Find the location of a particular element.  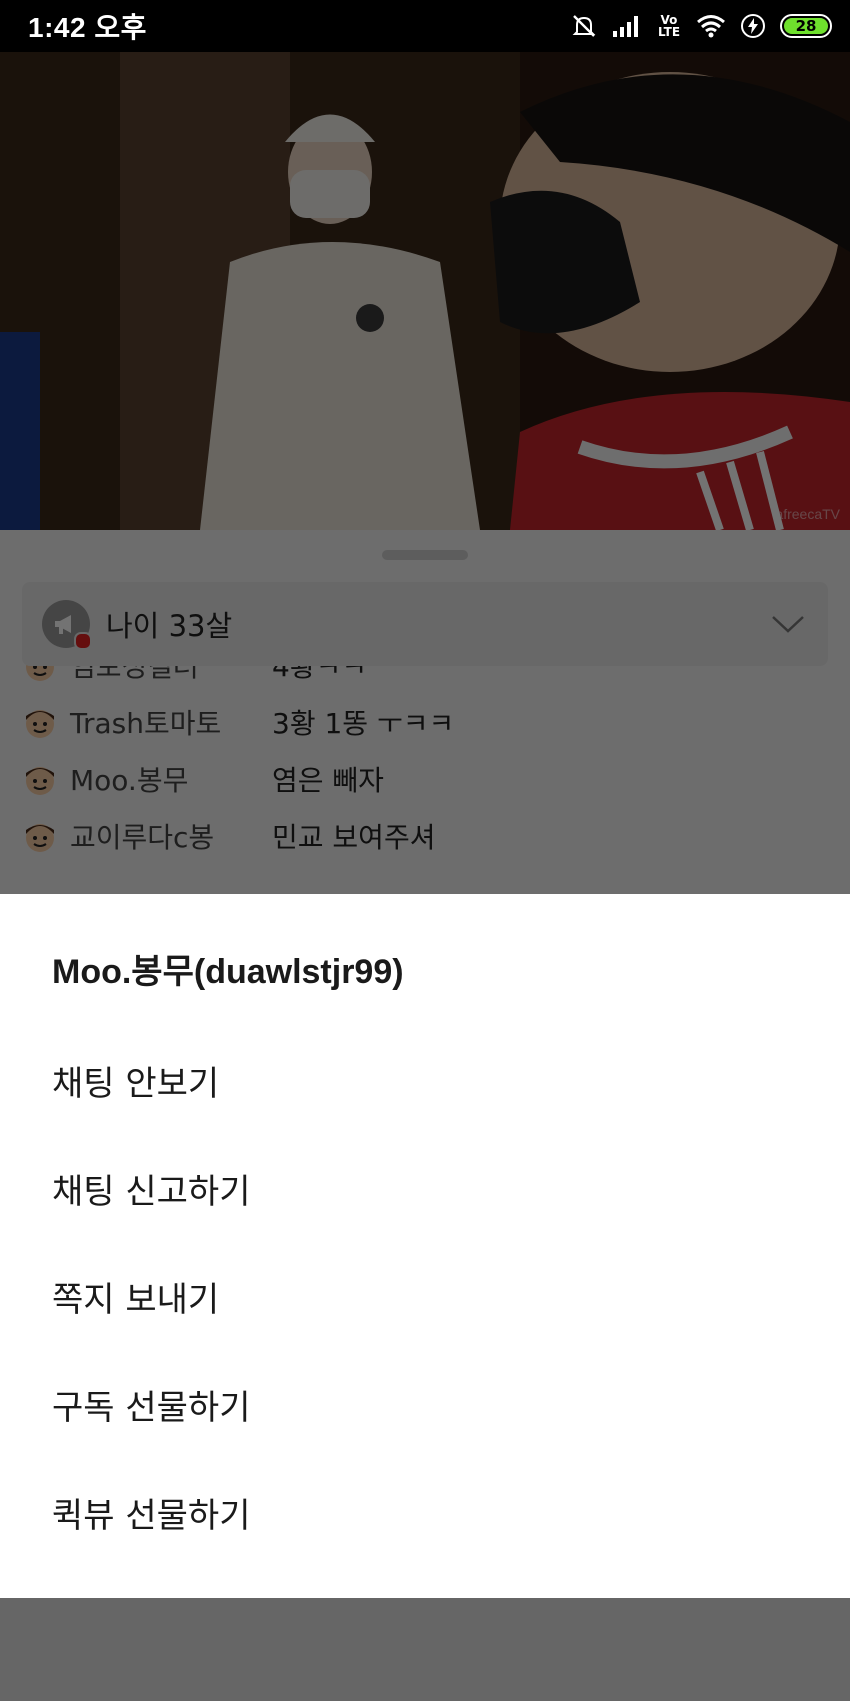

live-dot is located at coordinates (83, 641).